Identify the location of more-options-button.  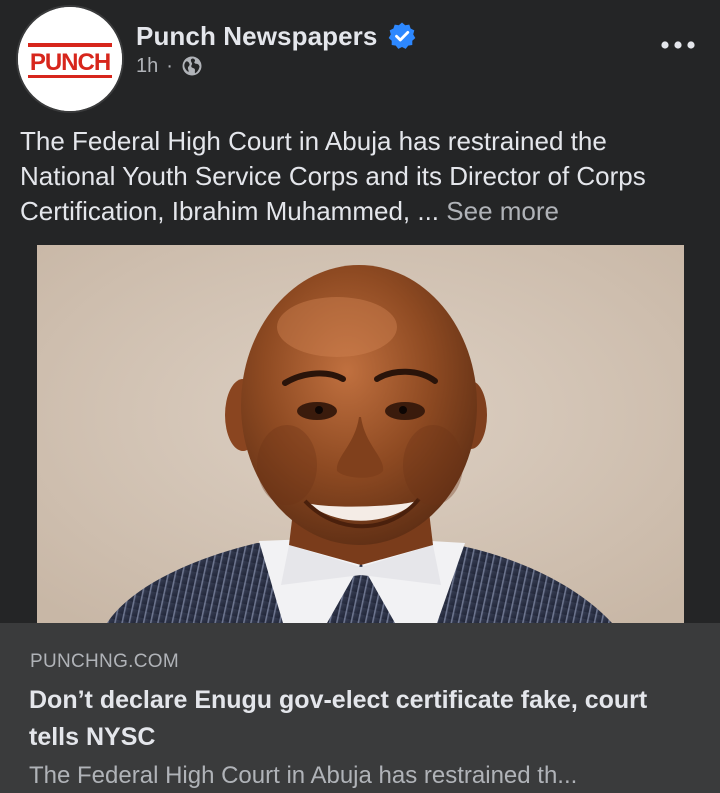
(678, 45).